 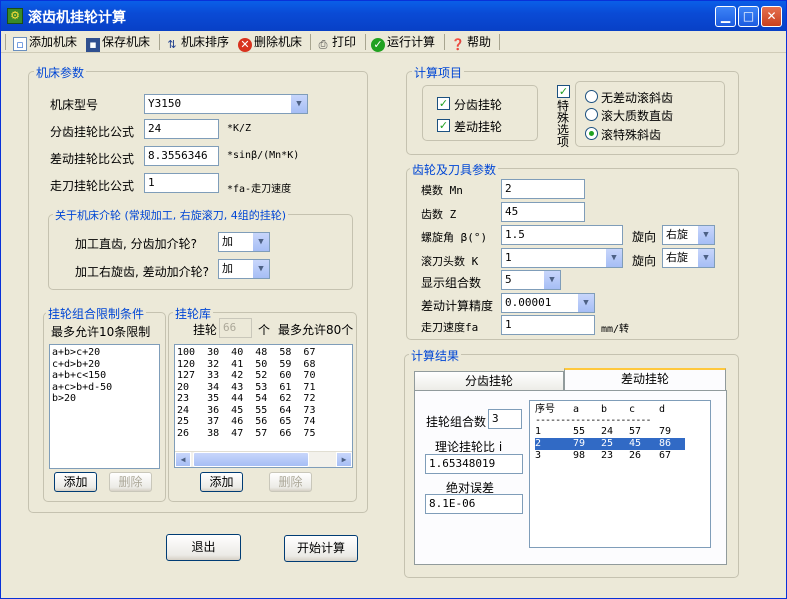 What do you see at coordinates (644, 237) in the screenshot?
I see `helix-dir-label: 旋向` at bounding box center [644, 237].